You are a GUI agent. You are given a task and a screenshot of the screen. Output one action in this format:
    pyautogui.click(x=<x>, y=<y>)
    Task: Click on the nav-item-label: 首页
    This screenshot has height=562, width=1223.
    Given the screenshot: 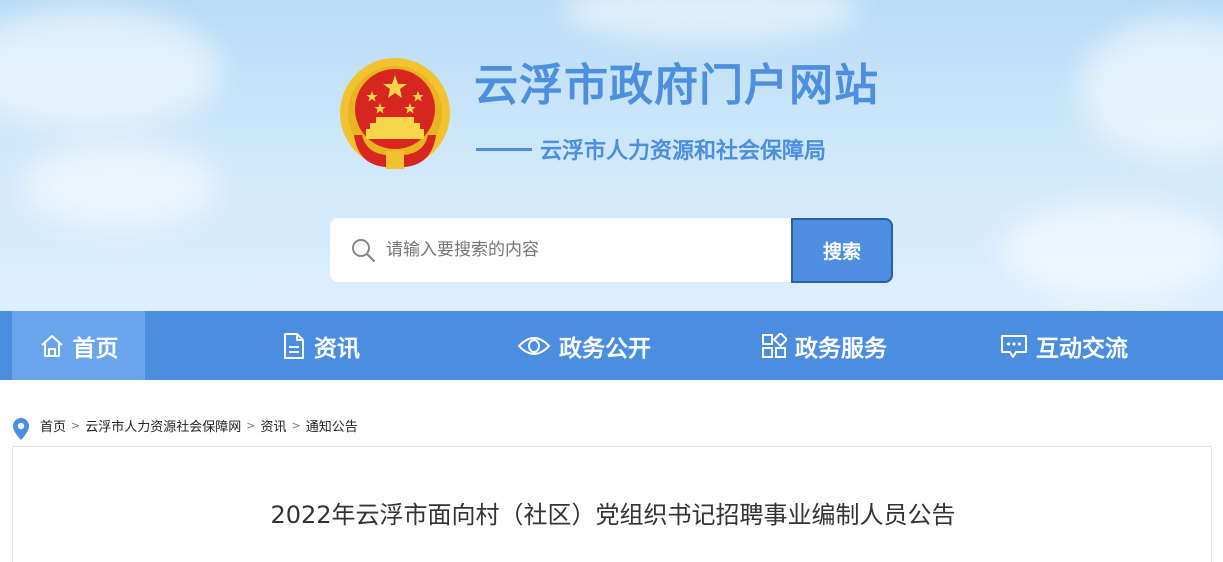 What is the action you would take?
    pyautogui.click(x=95, y=348)
    